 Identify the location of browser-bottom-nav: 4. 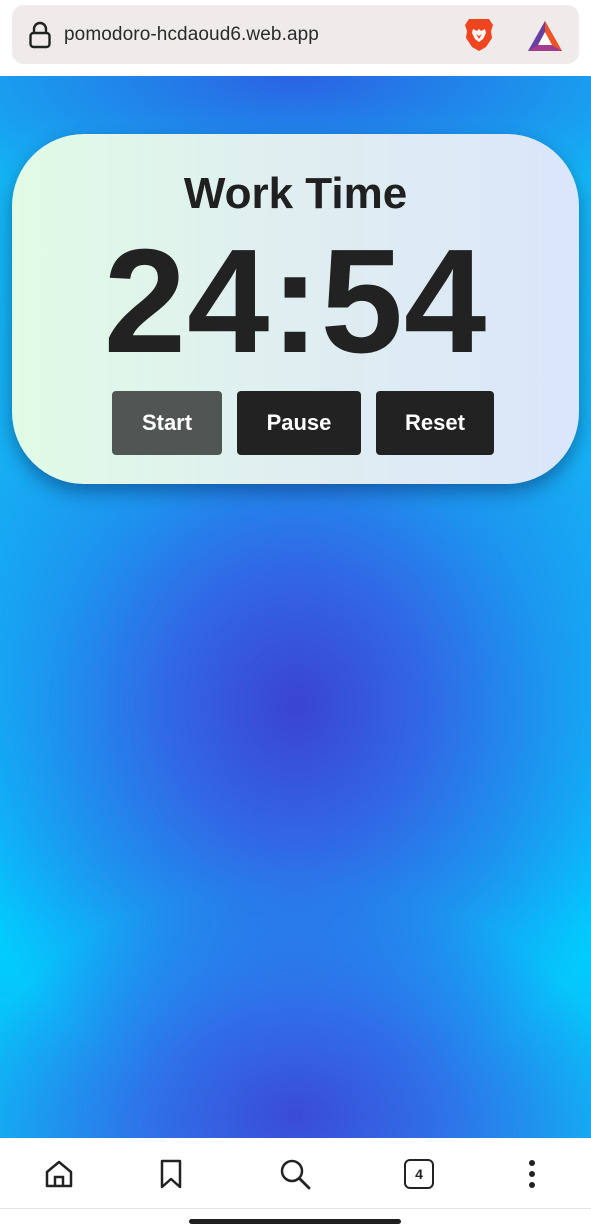
(295, 1184).